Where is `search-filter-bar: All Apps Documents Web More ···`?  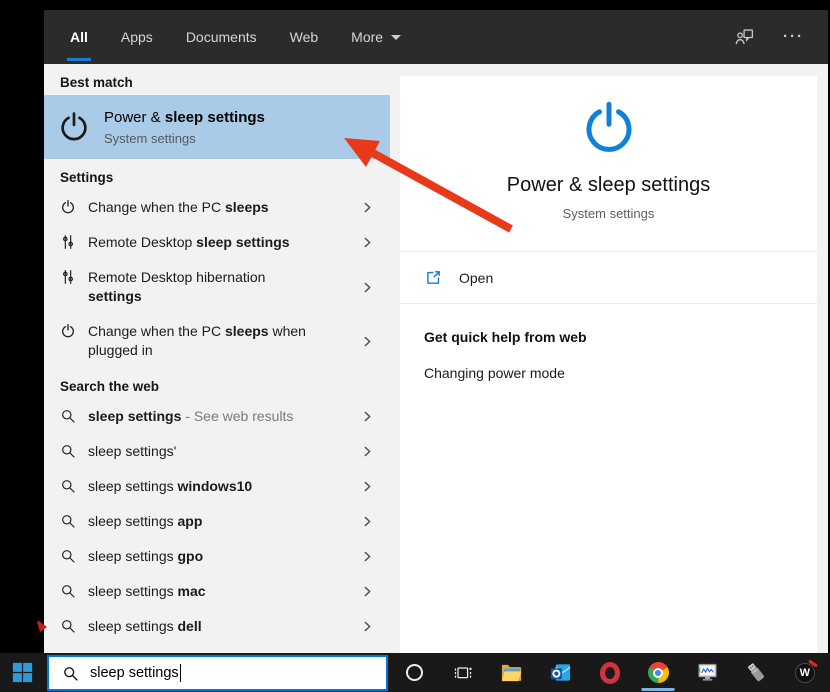 search-filter-bar: All Apps Documents Web More ··· is located at coordinates (436, 37).